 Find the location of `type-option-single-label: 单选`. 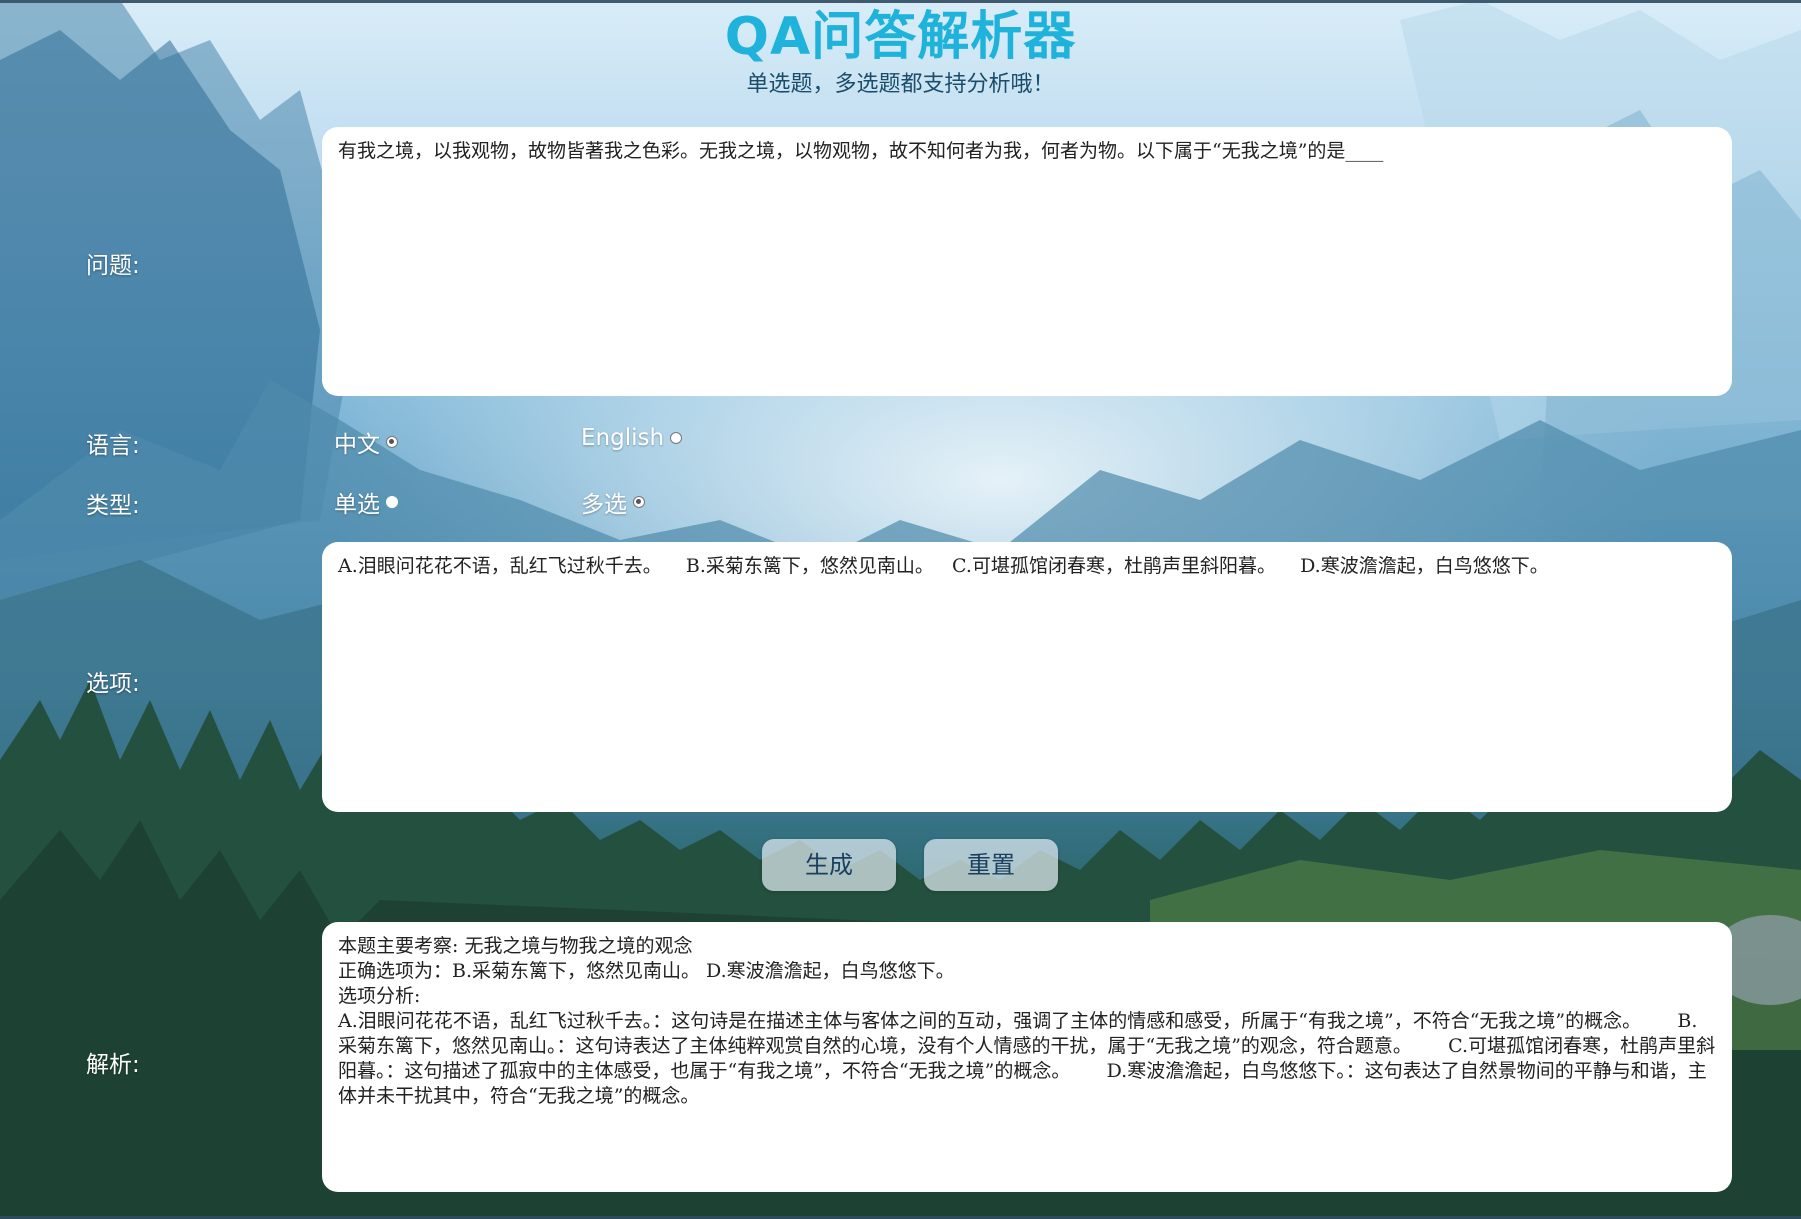

type-option-single-label: 单选 is located at coordinates (357, 505).